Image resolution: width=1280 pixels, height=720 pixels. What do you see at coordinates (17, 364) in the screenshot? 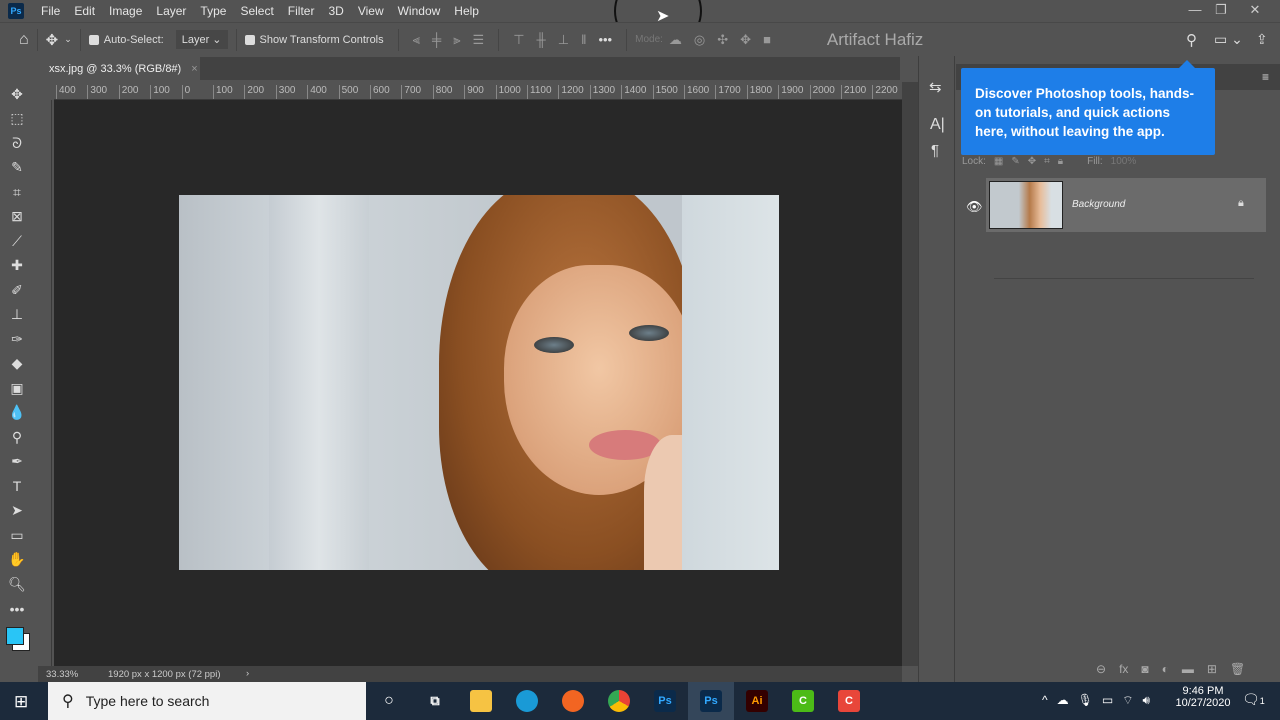
I see `eraser-tool-icon: ◆` at bounding box center [17, 364].